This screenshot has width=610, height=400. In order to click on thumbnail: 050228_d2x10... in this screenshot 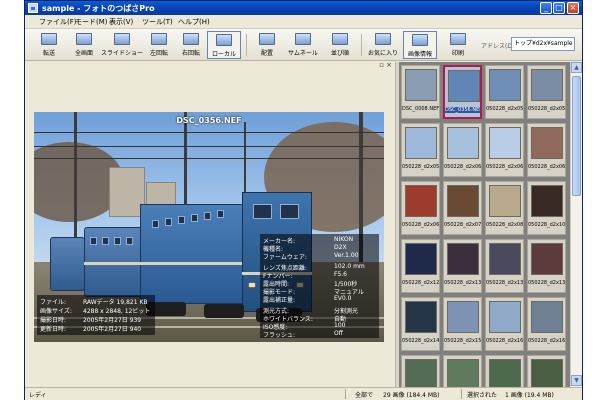, I will do `click(546, 208)`.